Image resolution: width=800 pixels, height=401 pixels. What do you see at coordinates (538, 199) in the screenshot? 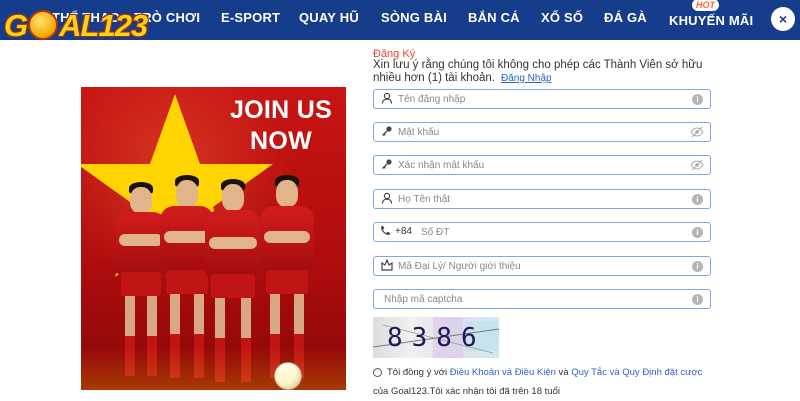
I see `full-name-input` at bounding box center [538, 199].